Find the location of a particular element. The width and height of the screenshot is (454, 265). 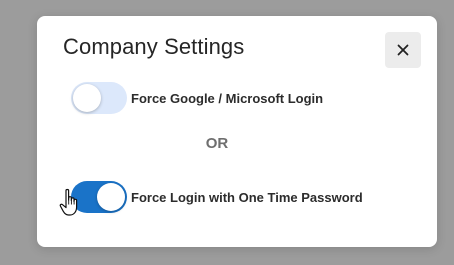

close-icon is located at coordinates (403, 50).